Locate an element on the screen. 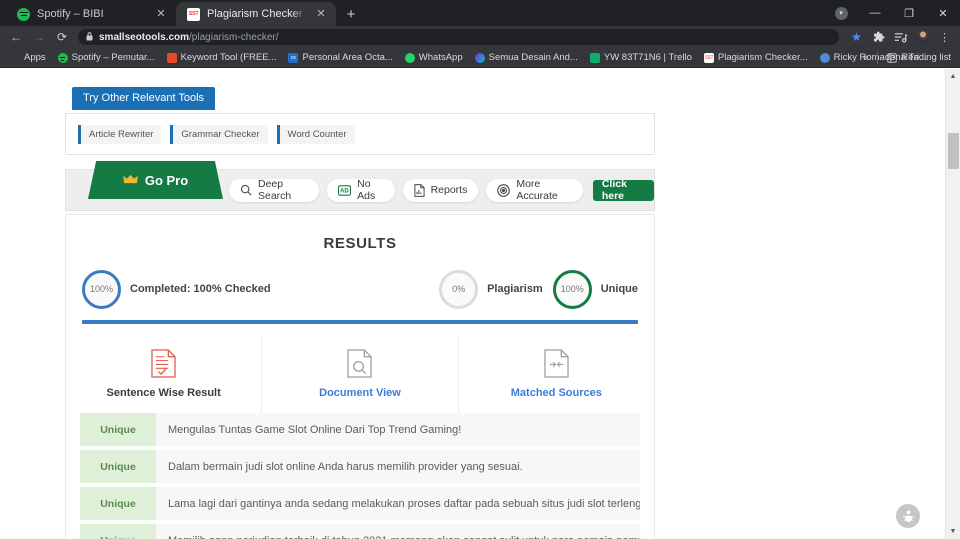 The width and height of the screenshot is (960, 539). results-divider is located at coordinates (360, 322).